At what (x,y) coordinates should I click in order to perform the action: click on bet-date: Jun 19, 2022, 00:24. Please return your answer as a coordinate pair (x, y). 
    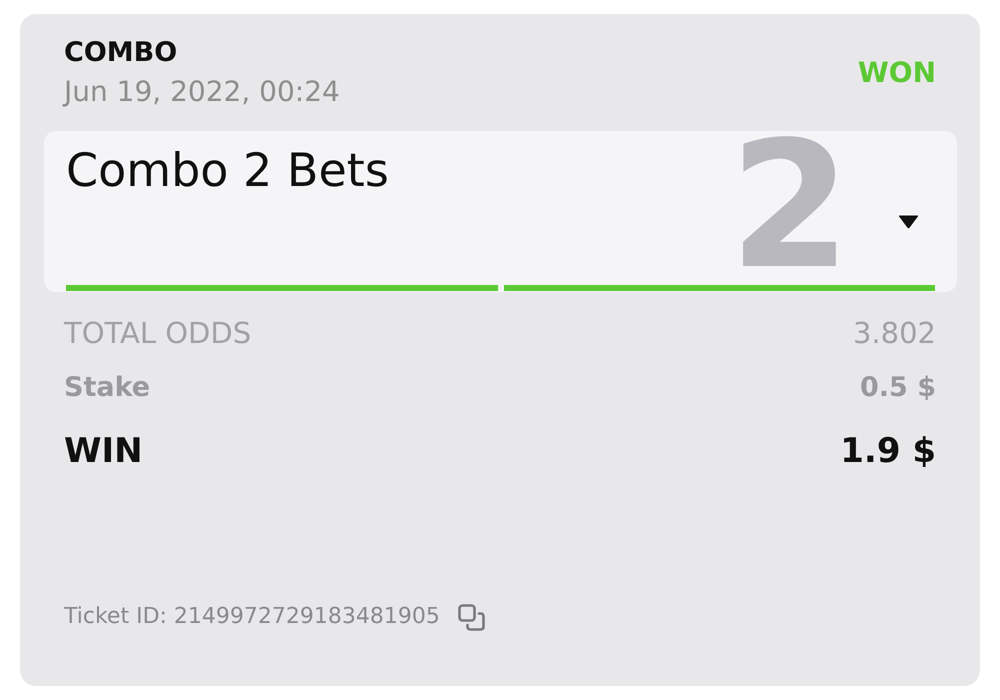
    Looking at the image, I should click on (202, 92).